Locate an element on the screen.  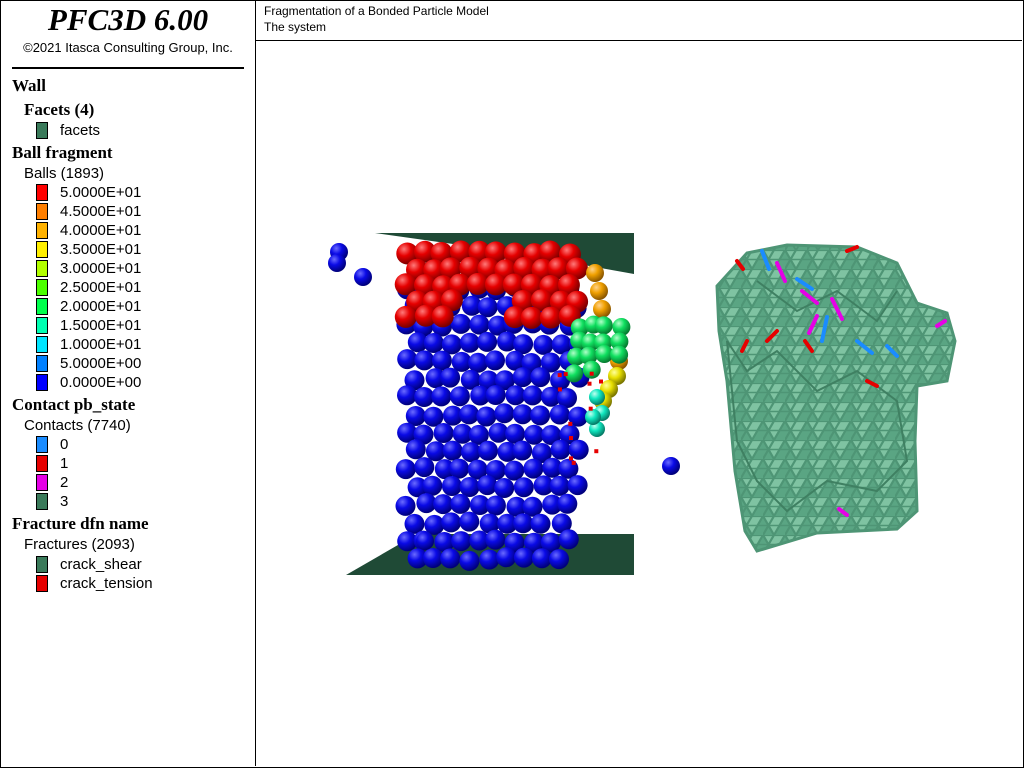
legend-item-label: 0.0000E+00 is located at coordinates (101, 382).